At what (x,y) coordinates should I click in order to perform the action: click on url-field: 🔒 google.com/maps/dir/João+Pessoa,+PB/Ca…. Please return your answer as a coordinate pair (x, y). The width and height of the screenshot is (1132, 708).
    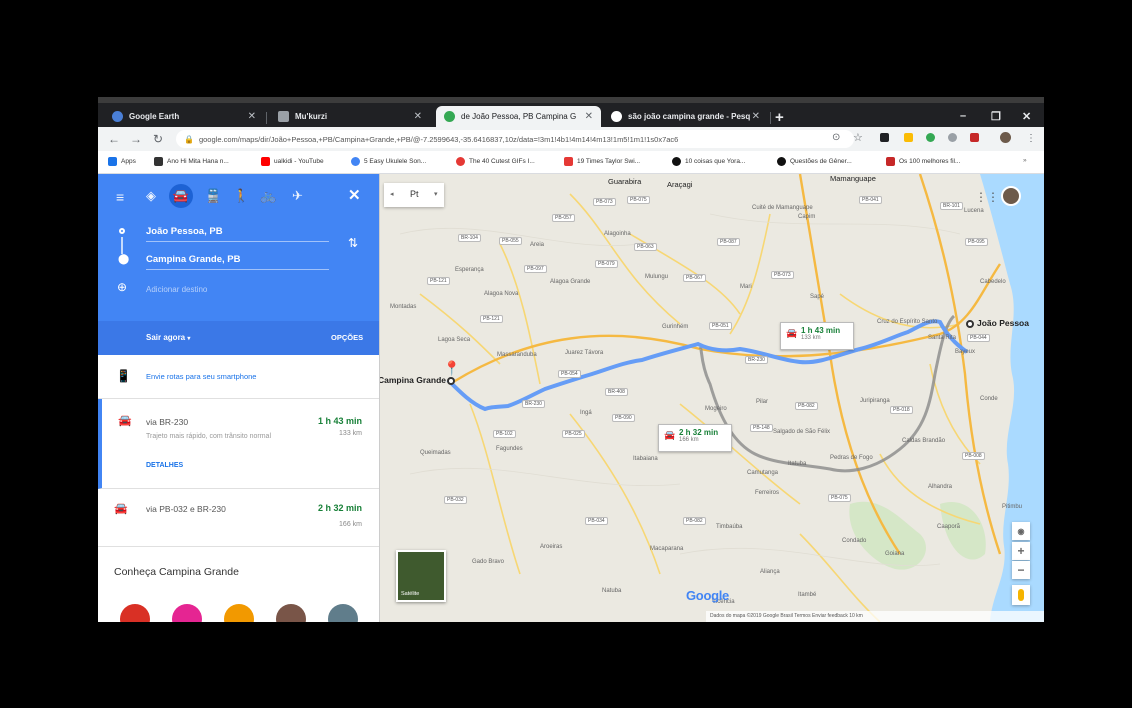
    Looking at the image, I should click on (515, 139).